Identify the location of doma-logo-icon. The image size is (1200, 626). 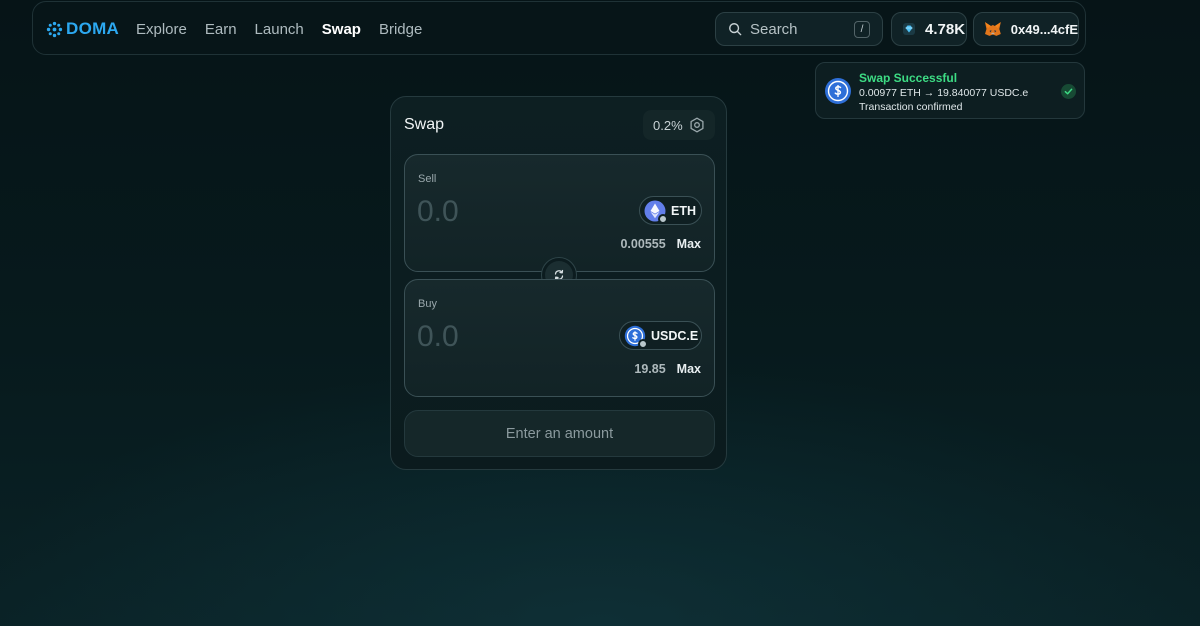
(54, 29).